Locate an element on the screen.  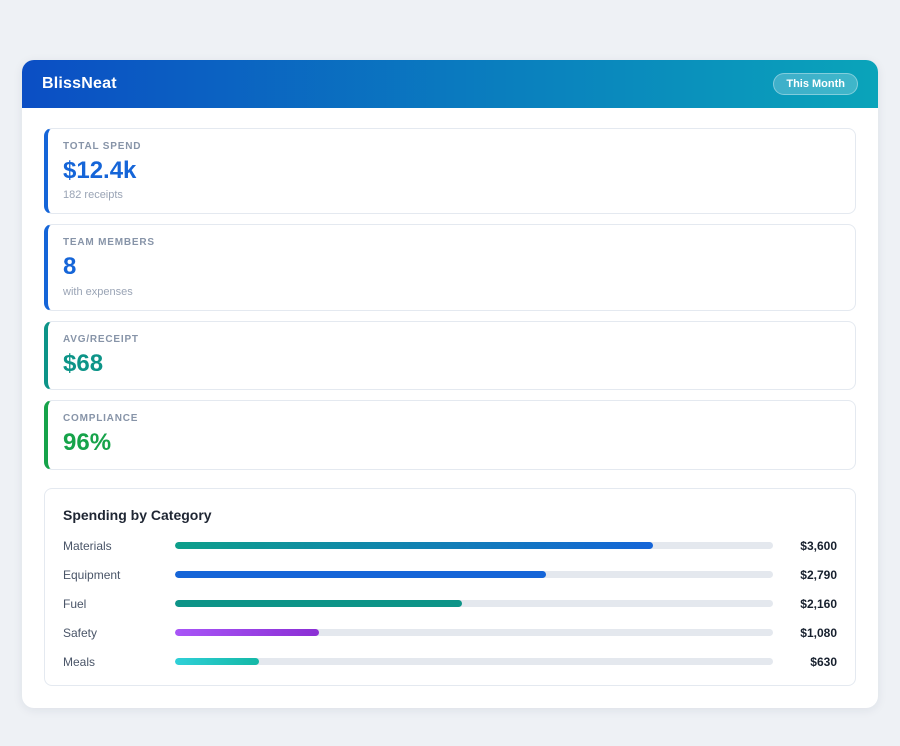
bar-fill-fuel is located at coordinates (319, 604).